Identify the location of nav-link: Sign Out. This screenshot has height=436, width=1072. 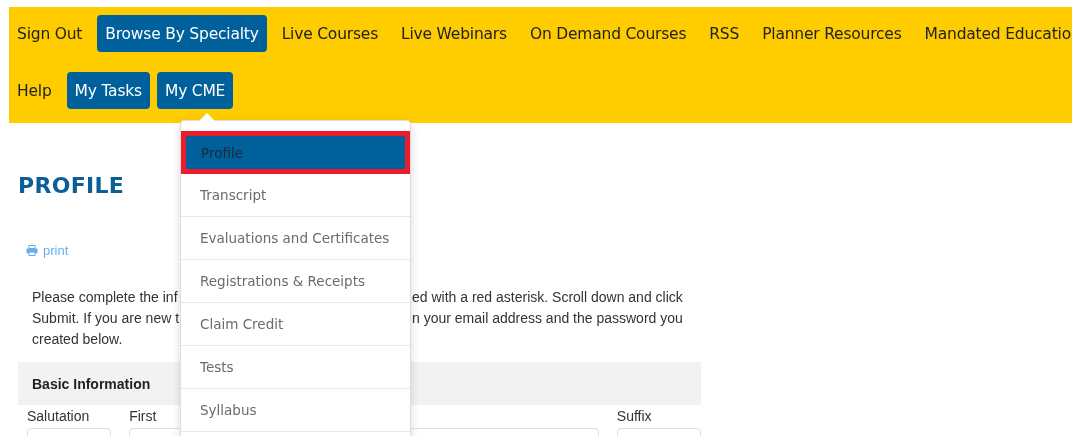
(50, 33).